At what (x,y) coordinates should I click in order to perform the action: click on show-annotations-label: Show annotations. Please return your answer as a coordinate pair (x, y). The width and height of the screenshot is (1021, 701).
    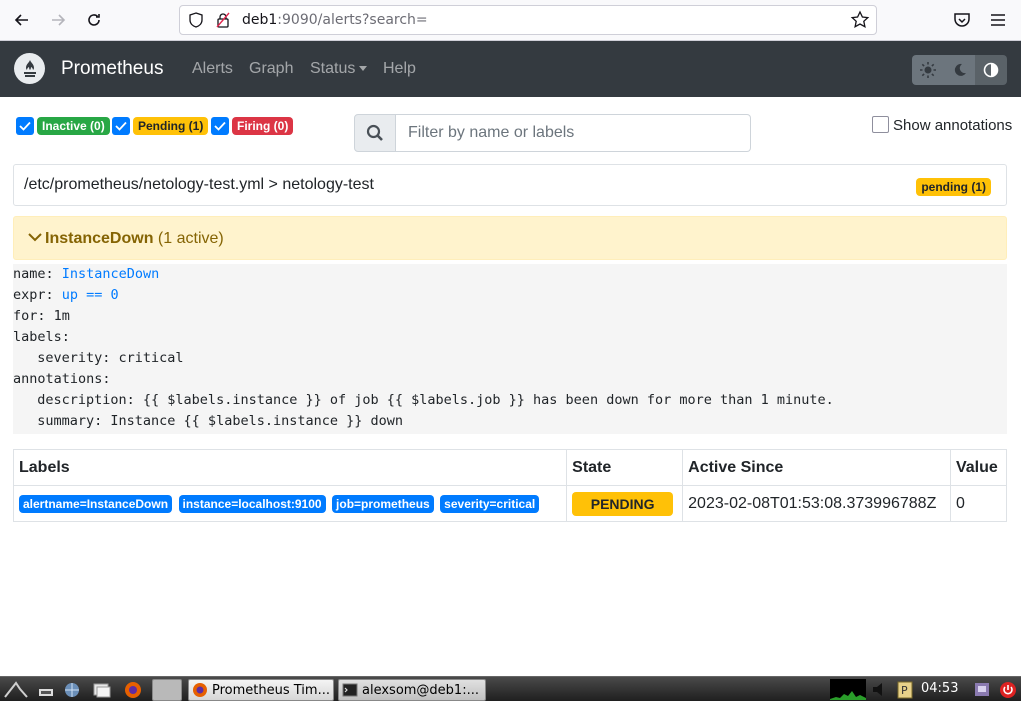
    Looking at the image, I should click on (952, 125).